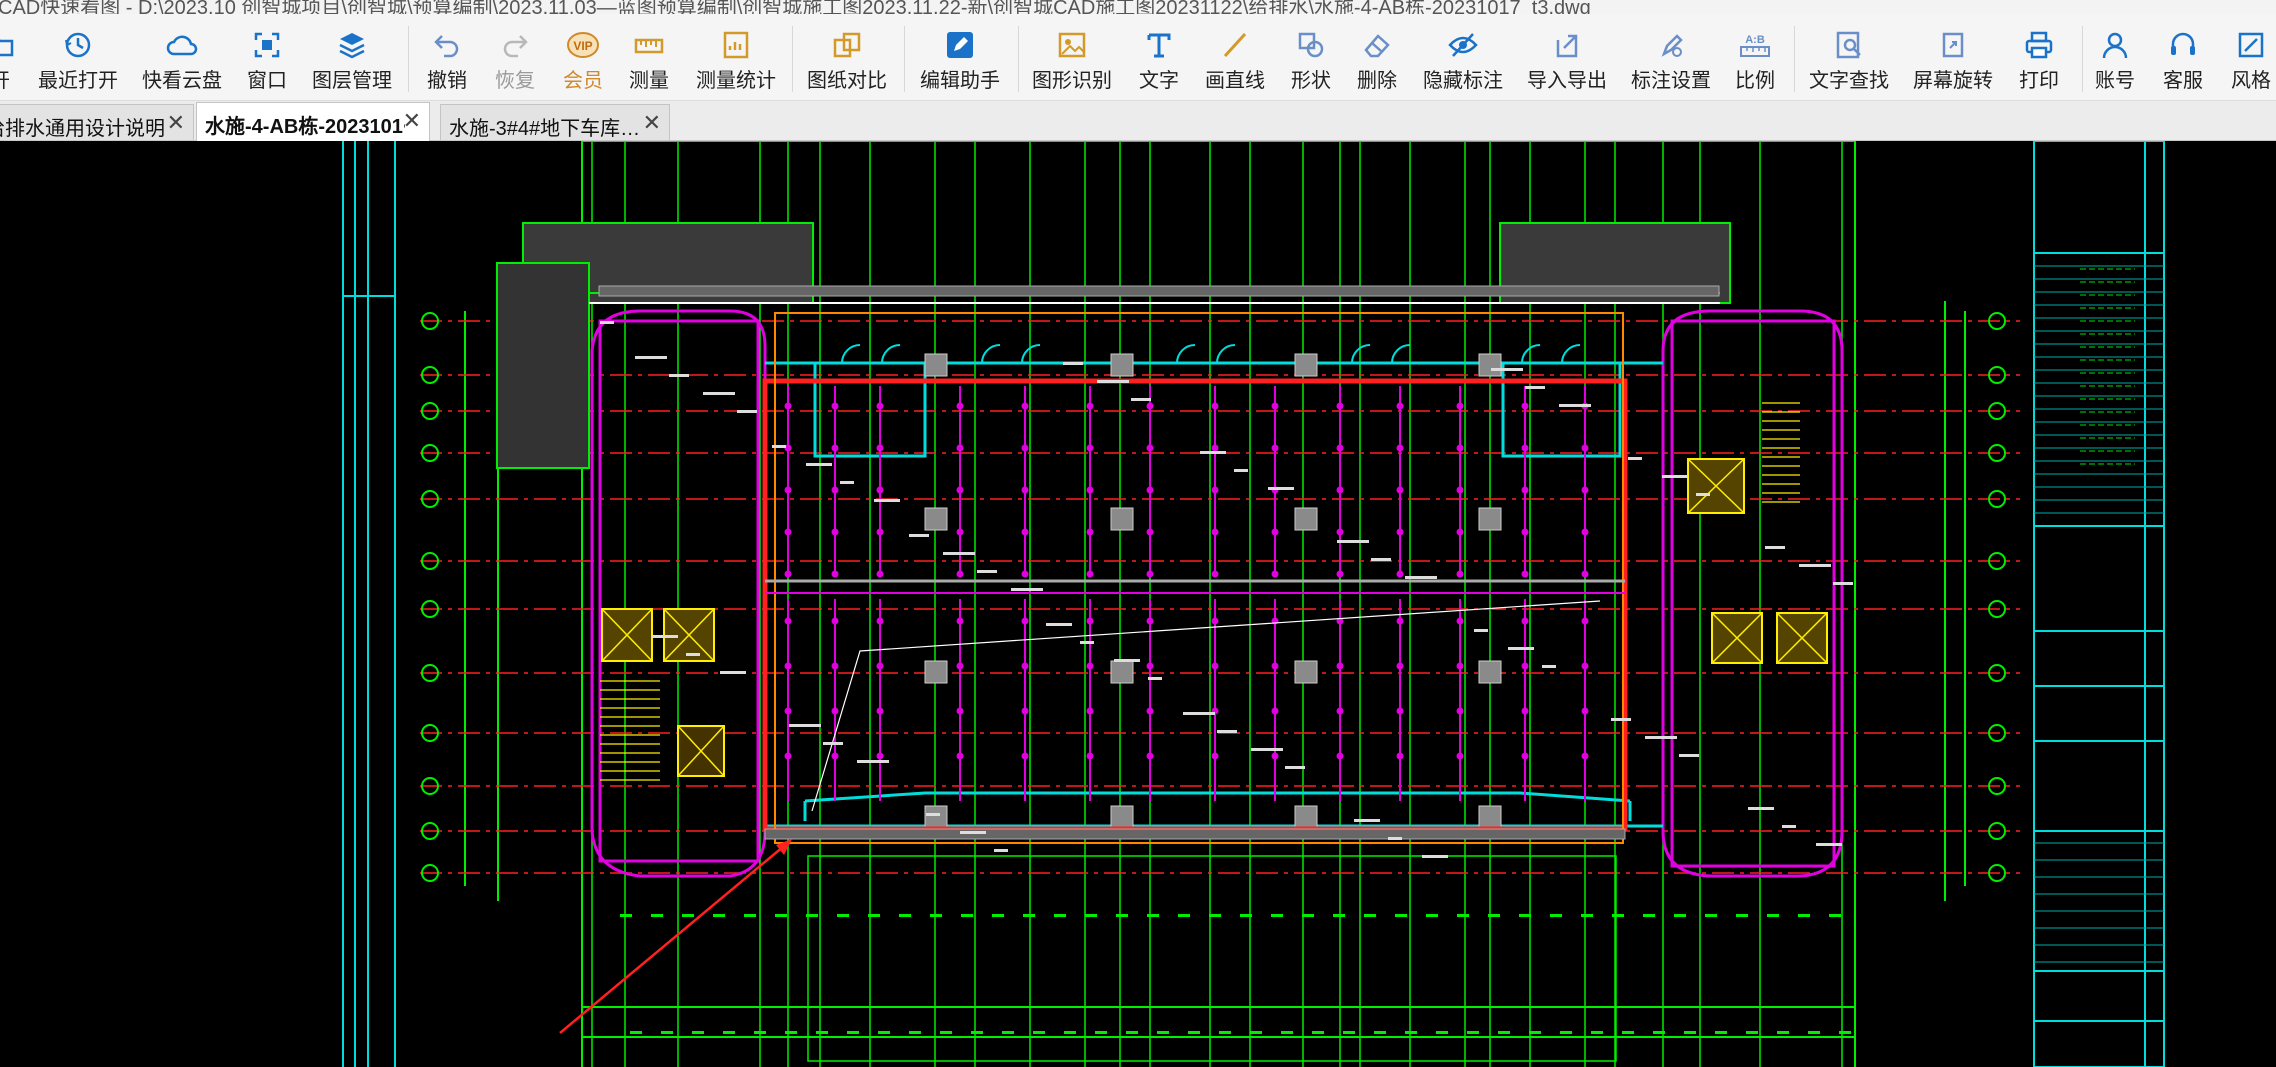  I want to click on toolbar-text-search-button: 文字查找, so click(1849, 57).